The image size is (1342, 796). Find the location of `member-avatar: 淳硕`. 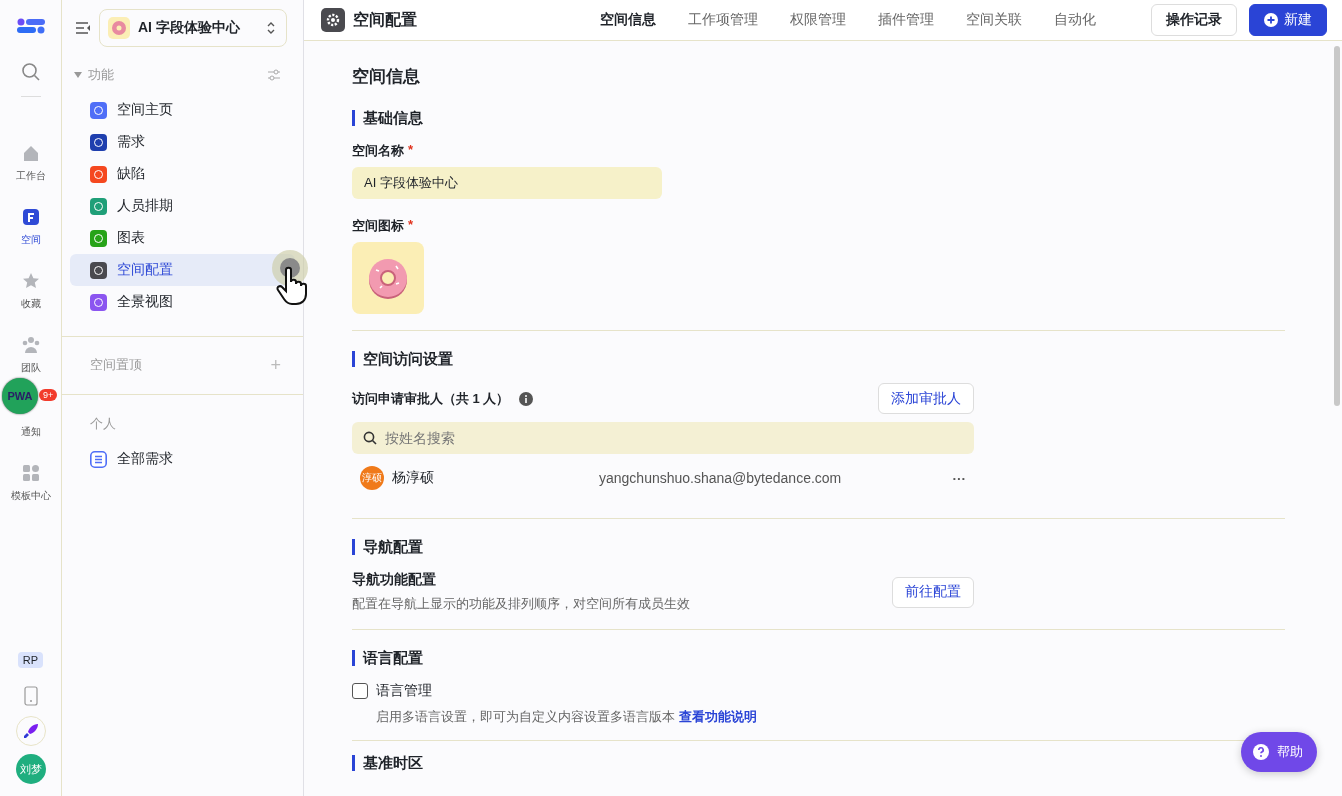

member-avatar: 淳硕 is located at coordinates (372, 478).